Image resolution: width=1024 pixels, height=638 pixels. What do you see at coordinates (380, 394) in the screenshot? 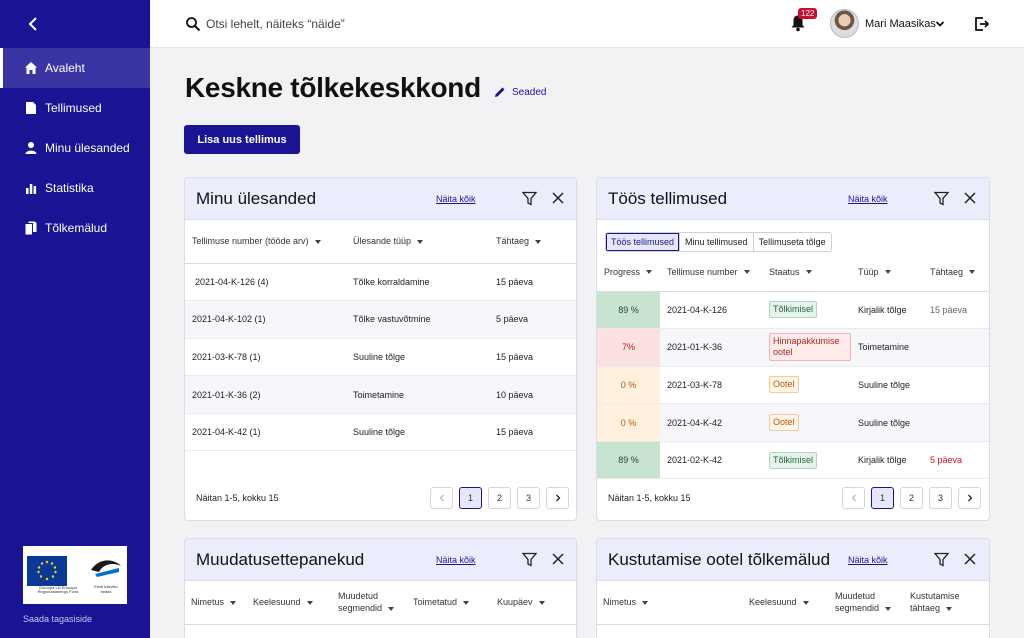
I see `table-row: 2021-01-K-36 (2) Toimetamine 10 päeva` at bounding box center [380, 394].